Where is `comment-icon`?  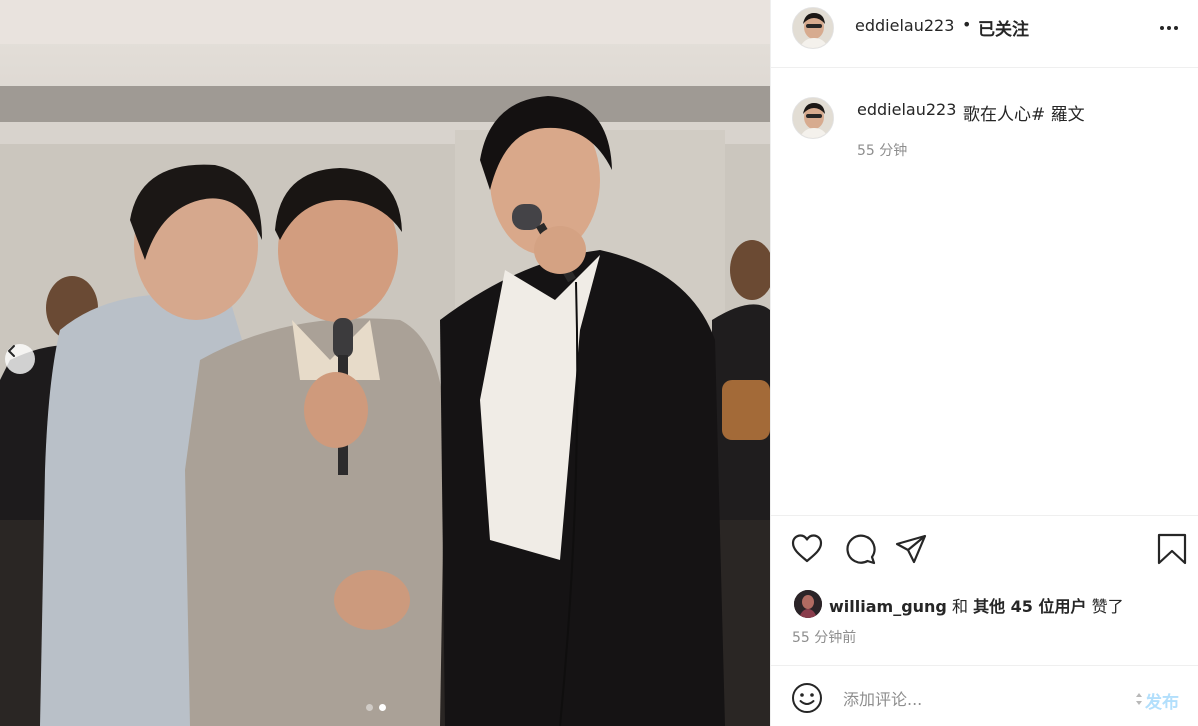 comment-icon is located at coordinates (860, 549).